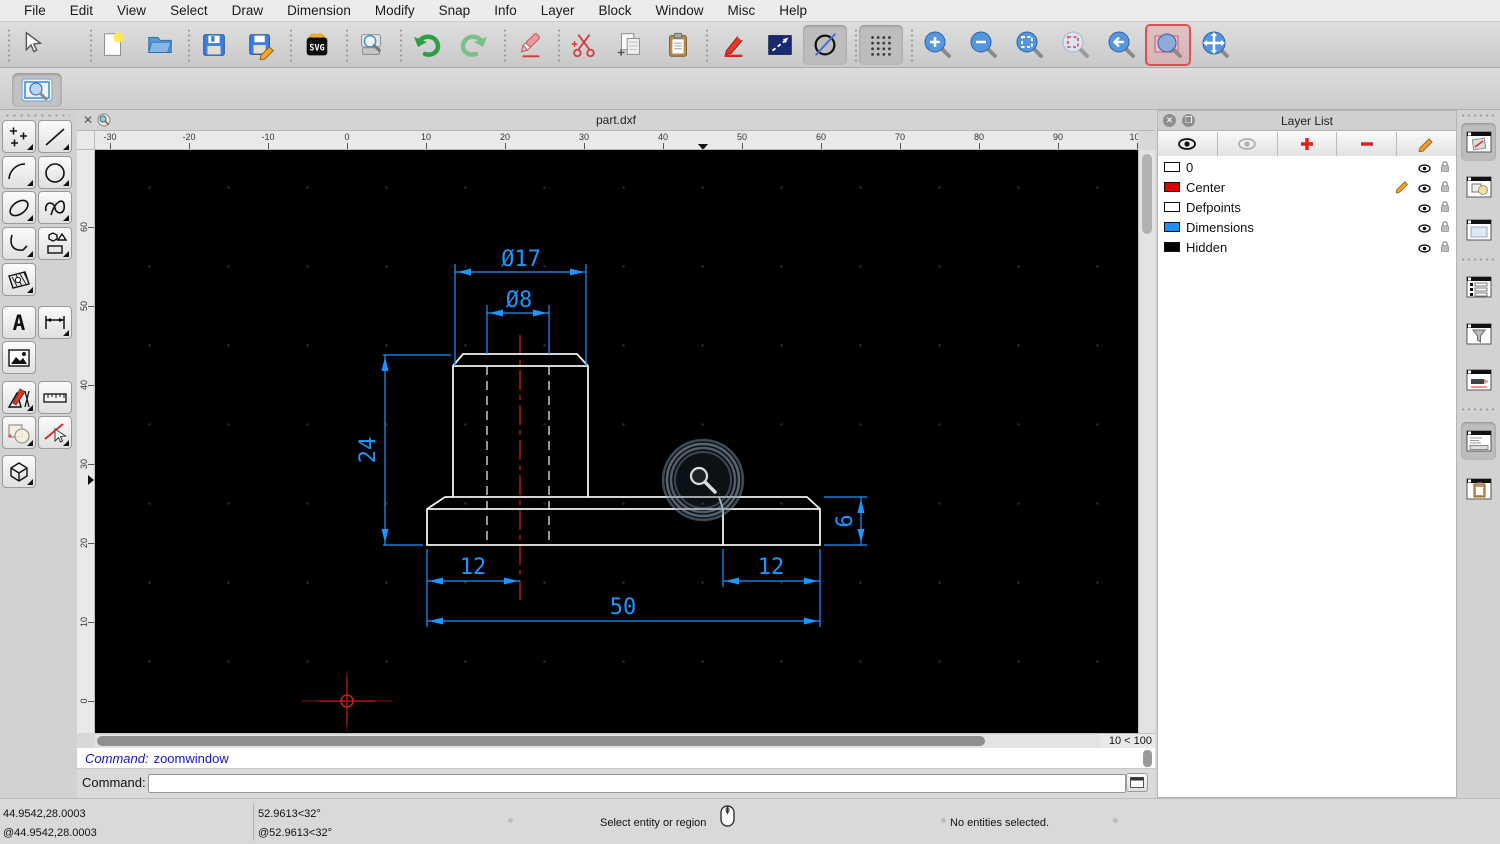 This screenshot has height=844, width=1500. Describe the element at coordinates (19, 357) in the screenshot. I see `image-tool` at that location.